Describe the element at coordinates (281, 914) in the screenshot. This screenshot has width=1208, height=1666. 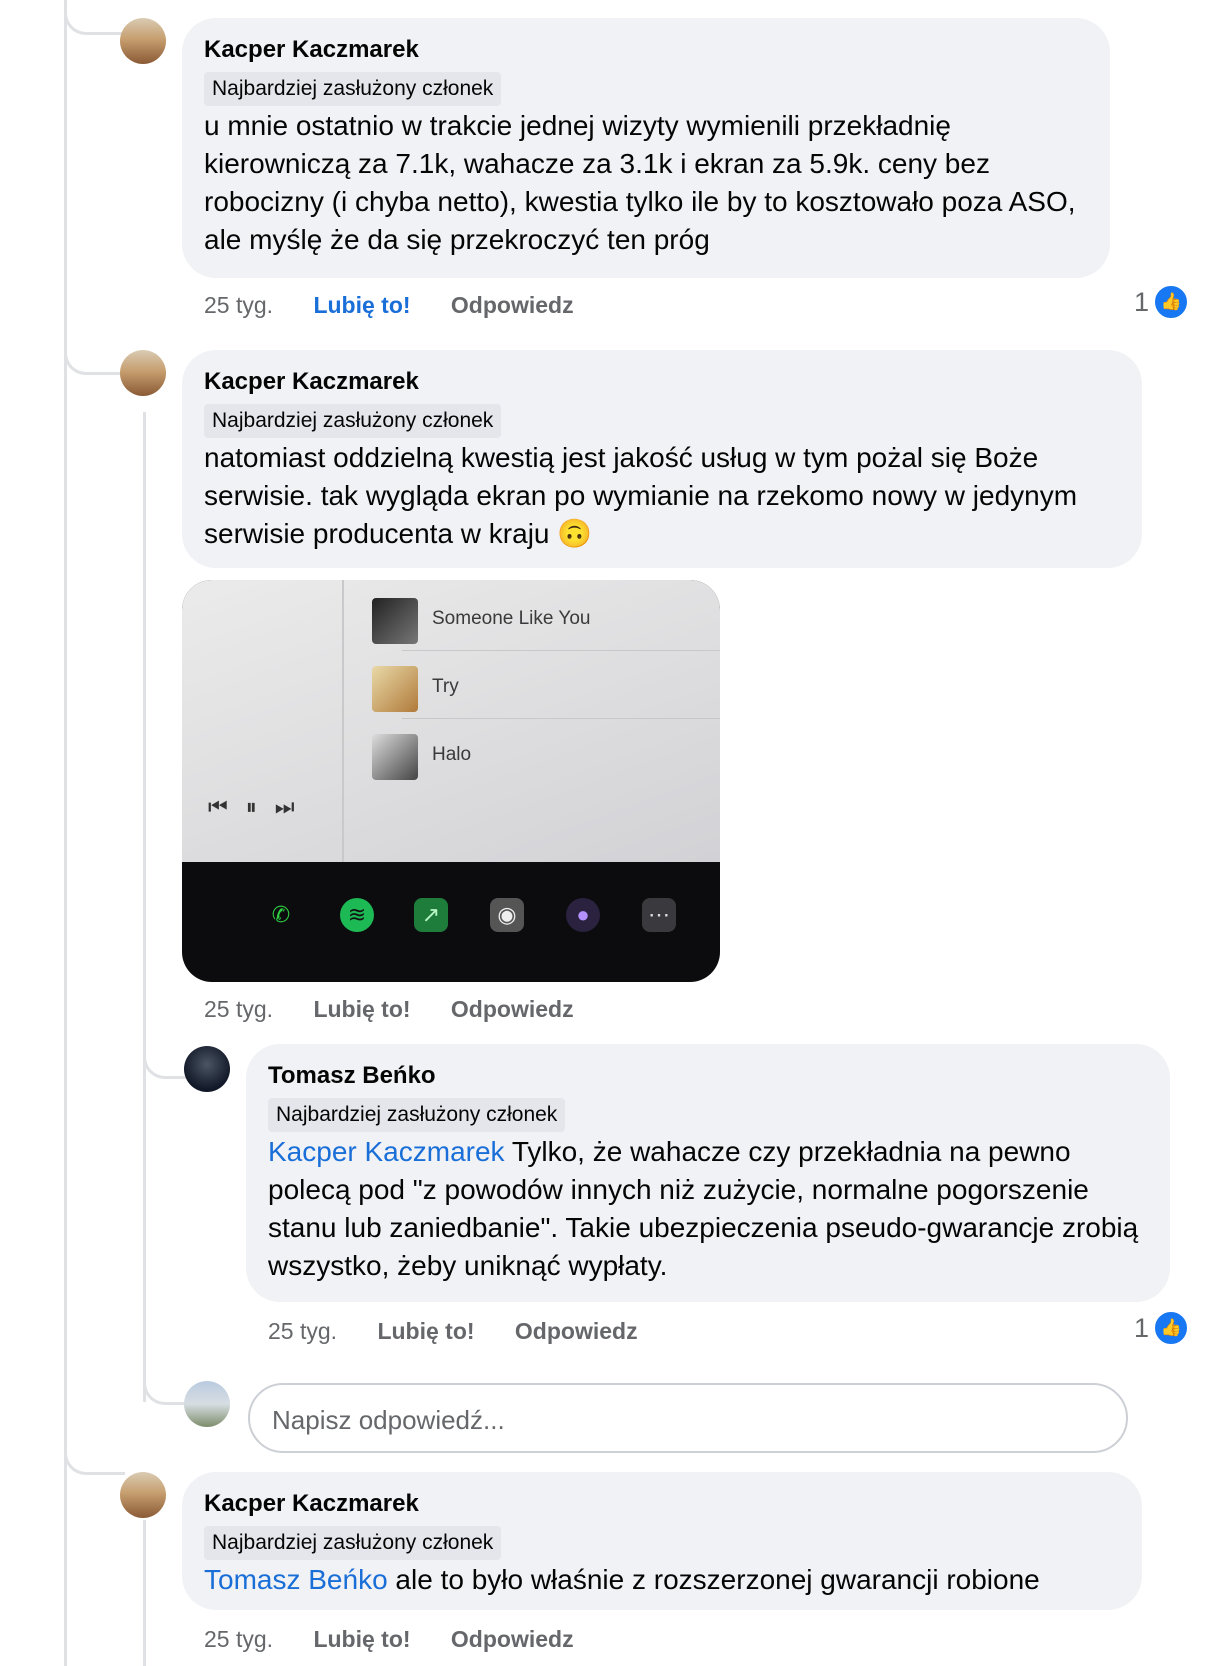
I see `phone-icon: ✆` at that location.